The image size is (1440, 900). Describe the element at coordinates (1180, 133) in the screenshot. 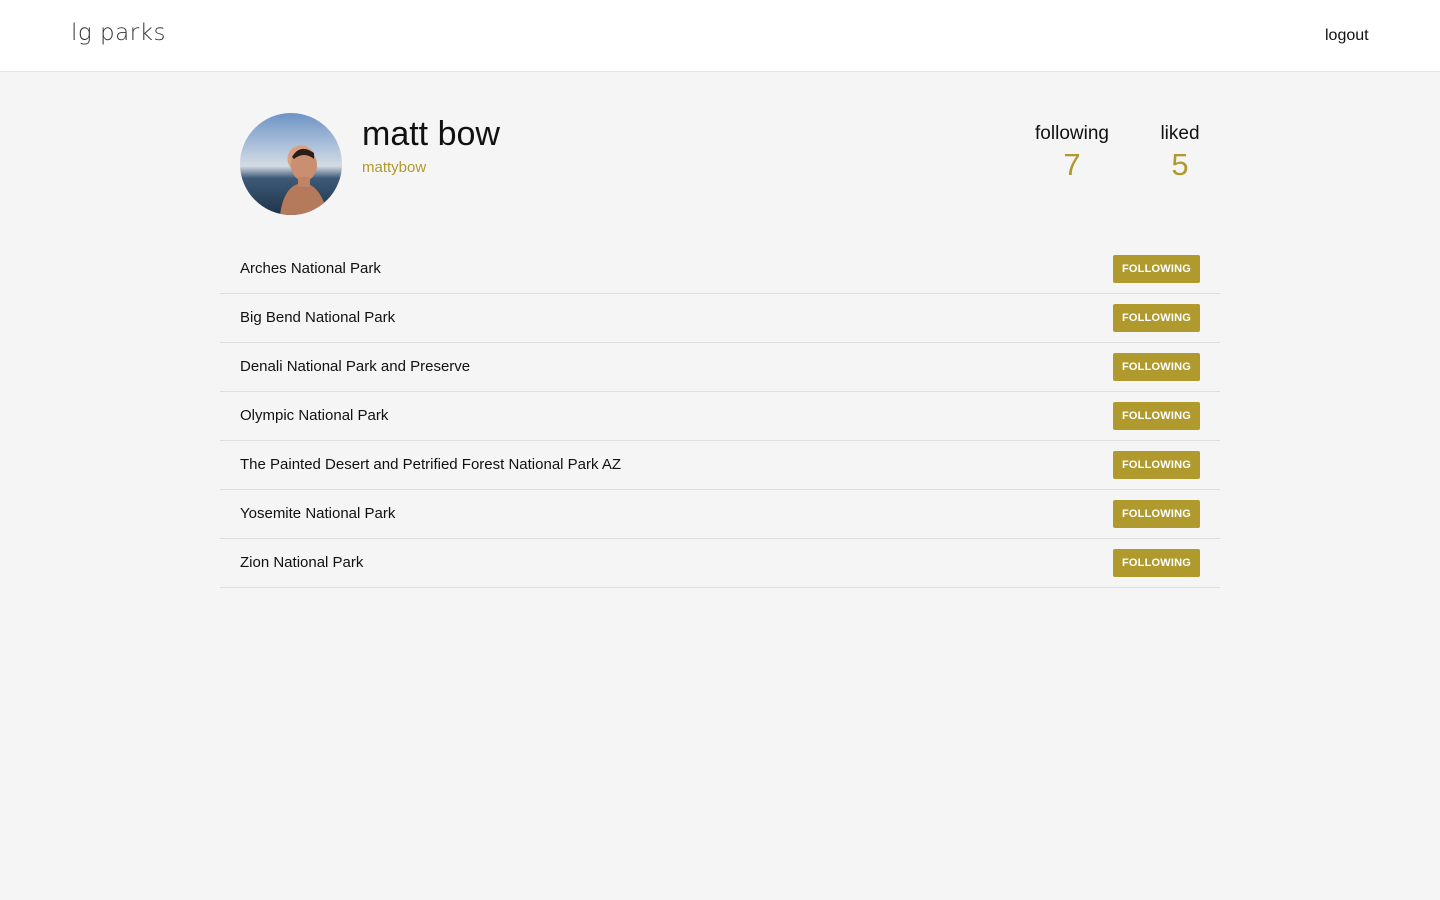

I see `liked-label: liked` at that location.